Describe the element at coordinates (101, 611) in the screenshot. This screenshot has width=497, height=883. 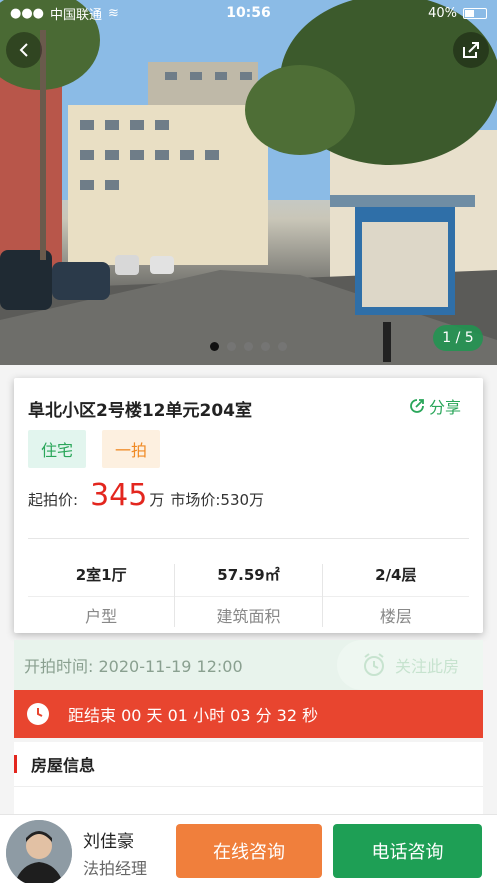
I see `stat-label: 户型` at that location.